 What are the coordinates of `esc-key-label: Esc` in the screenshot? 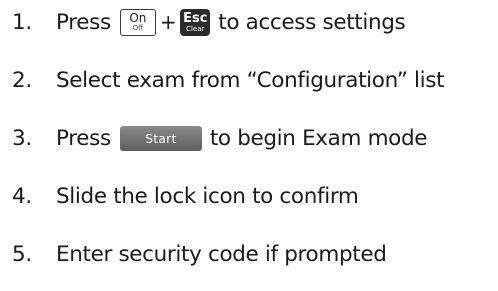 It's located at (195, 18).